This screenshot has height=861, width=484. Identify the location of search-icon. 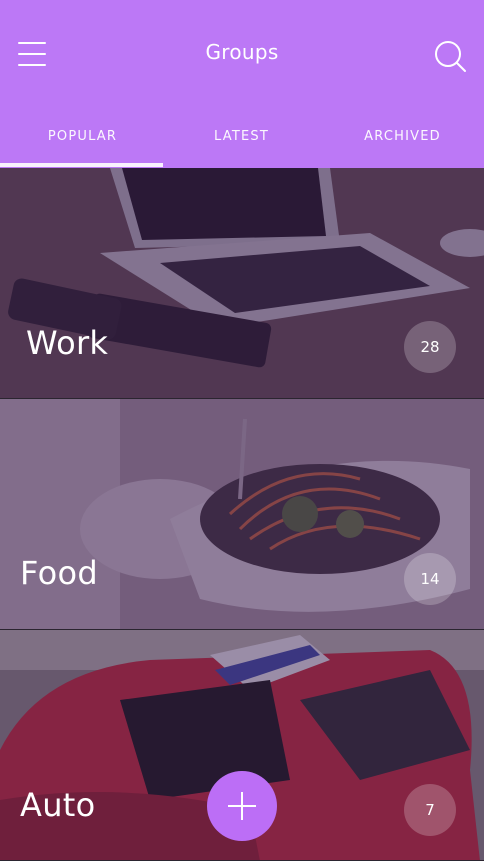
(450, 56).